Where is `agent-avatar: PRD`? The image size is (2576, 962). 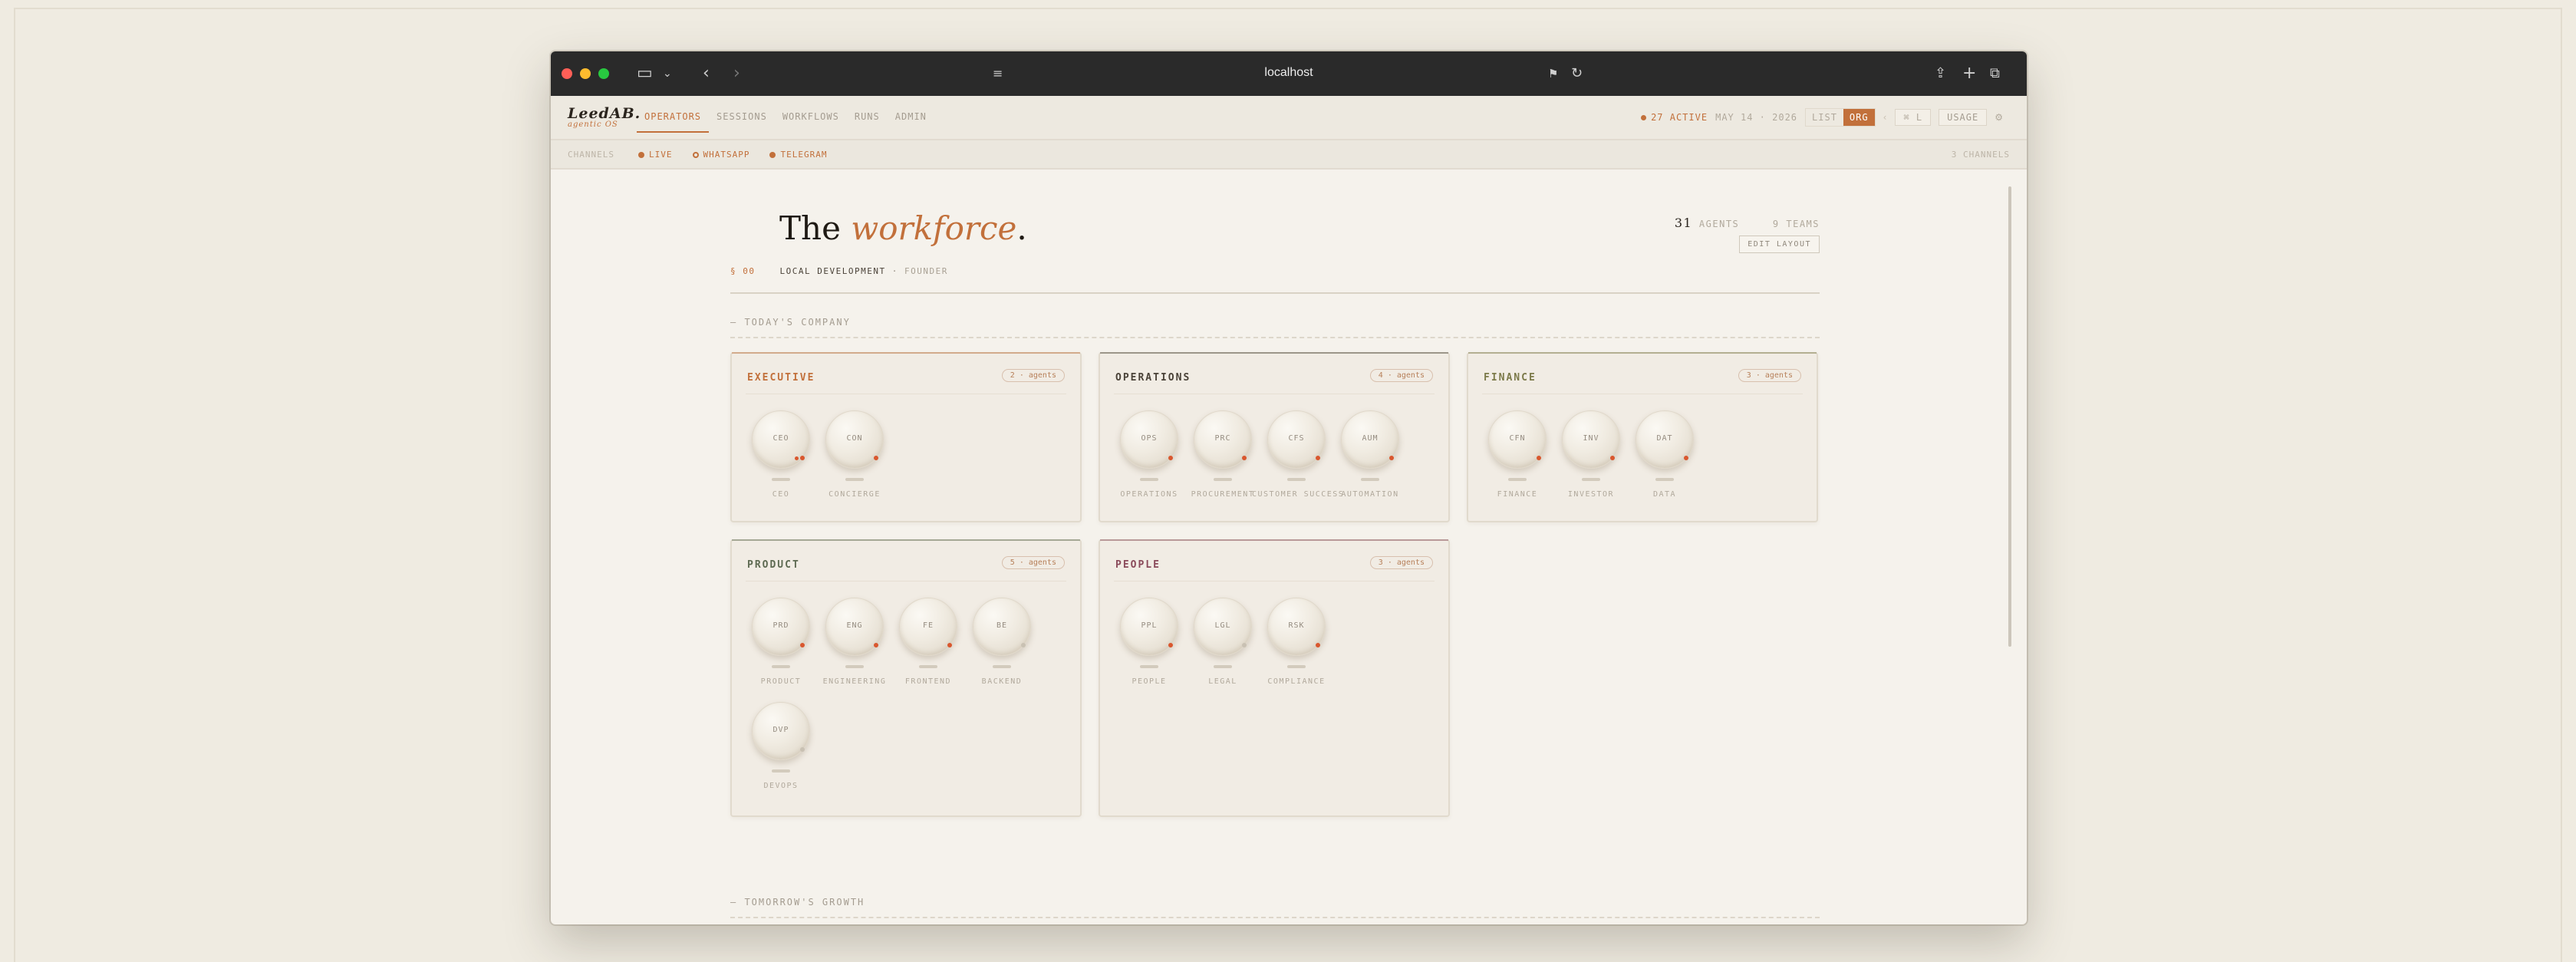
agent-avatar: PRD is located at coordinates (781, 627).